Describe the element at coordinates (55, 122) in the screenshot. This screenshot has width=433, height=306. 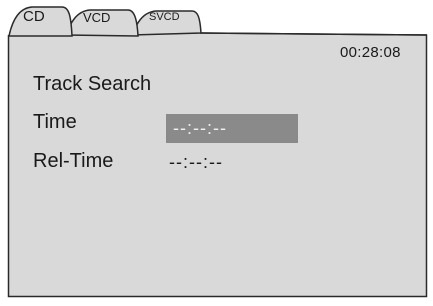
I see `time-label: Time` at that location.